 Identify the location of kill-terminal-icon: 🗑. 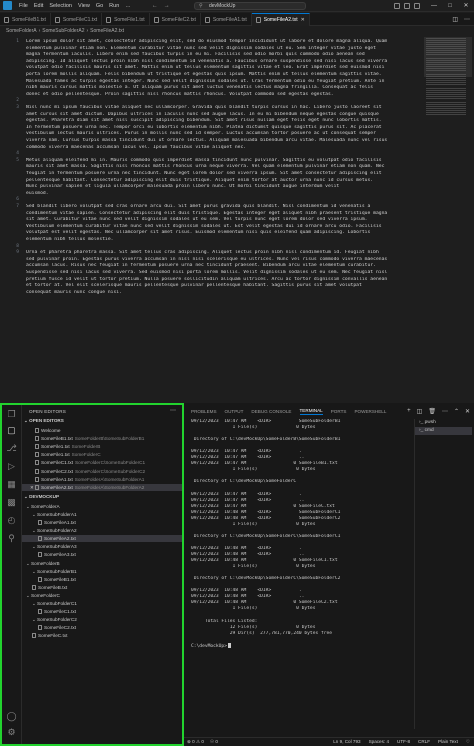
(432, 411).